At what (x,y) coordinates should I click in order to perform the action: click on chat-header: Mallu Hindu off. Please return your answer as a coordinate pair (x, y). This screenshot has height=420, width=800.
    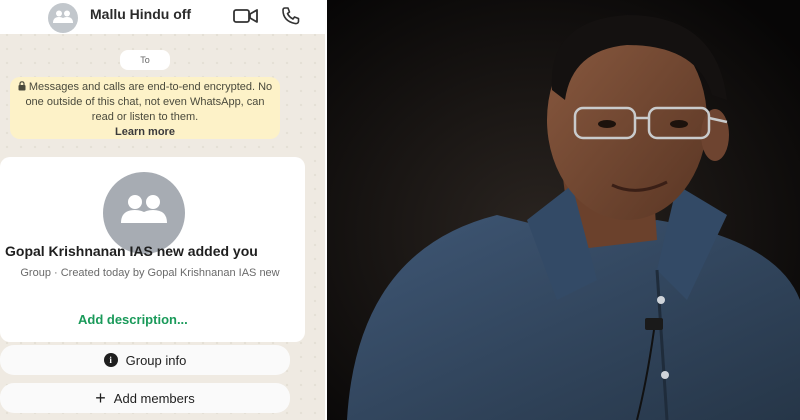
    Looking at the image, I should click on (162, 17).